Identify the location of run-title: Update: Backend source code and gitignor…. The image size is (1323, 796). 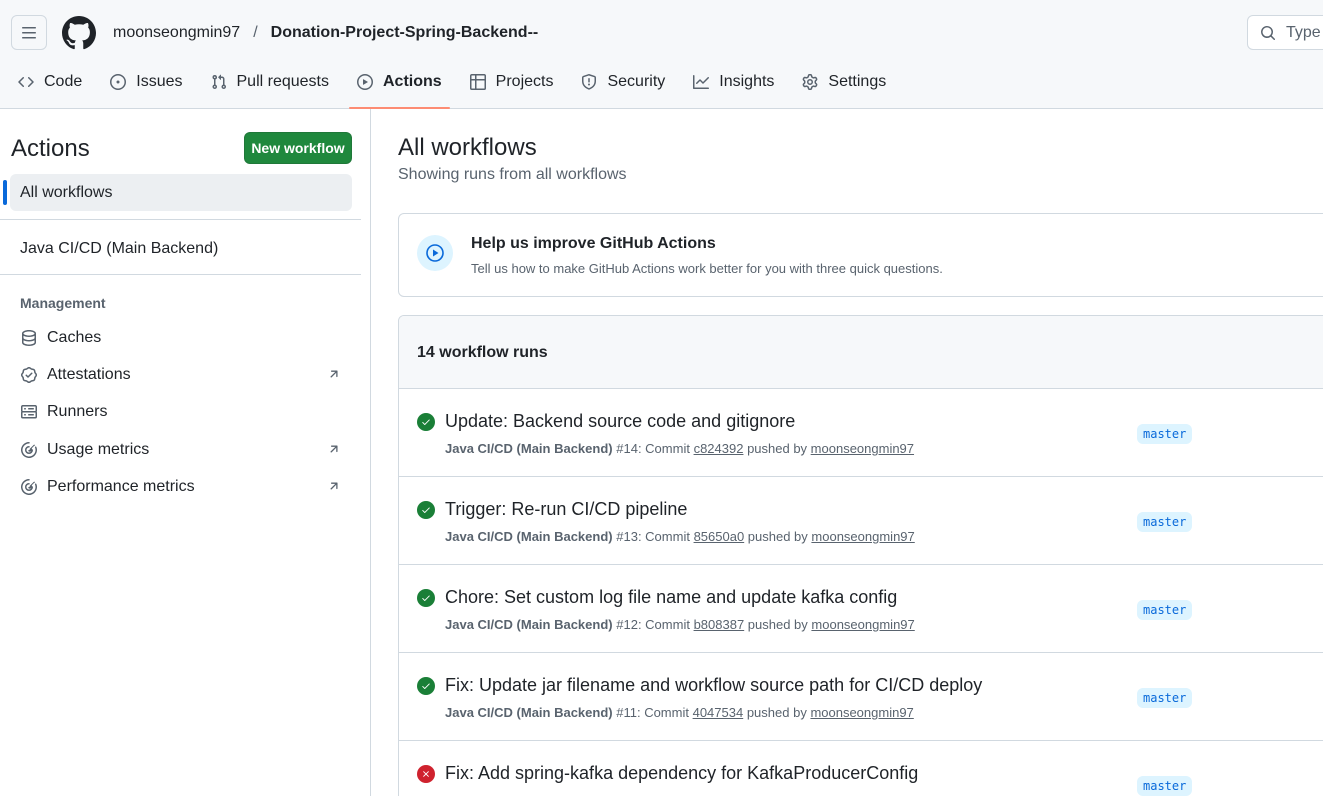
(620, 421).